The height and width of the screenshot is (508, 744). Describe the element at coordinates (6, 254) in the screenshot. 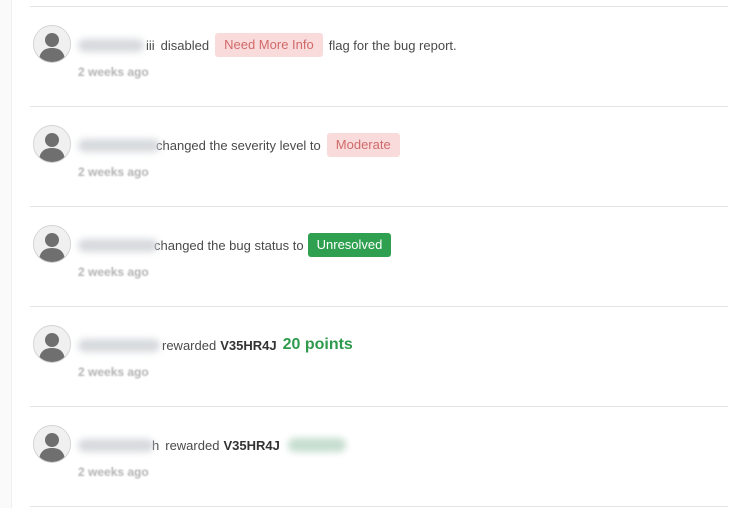

I see `left-gutter` at that location.